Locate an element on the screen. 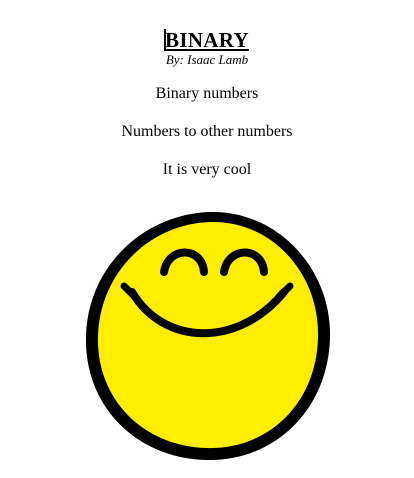 Image resolution: width=414 pixels, height=478 pixels. body-line-2: Numbers to other numbers is located at coordinates (207, 131).